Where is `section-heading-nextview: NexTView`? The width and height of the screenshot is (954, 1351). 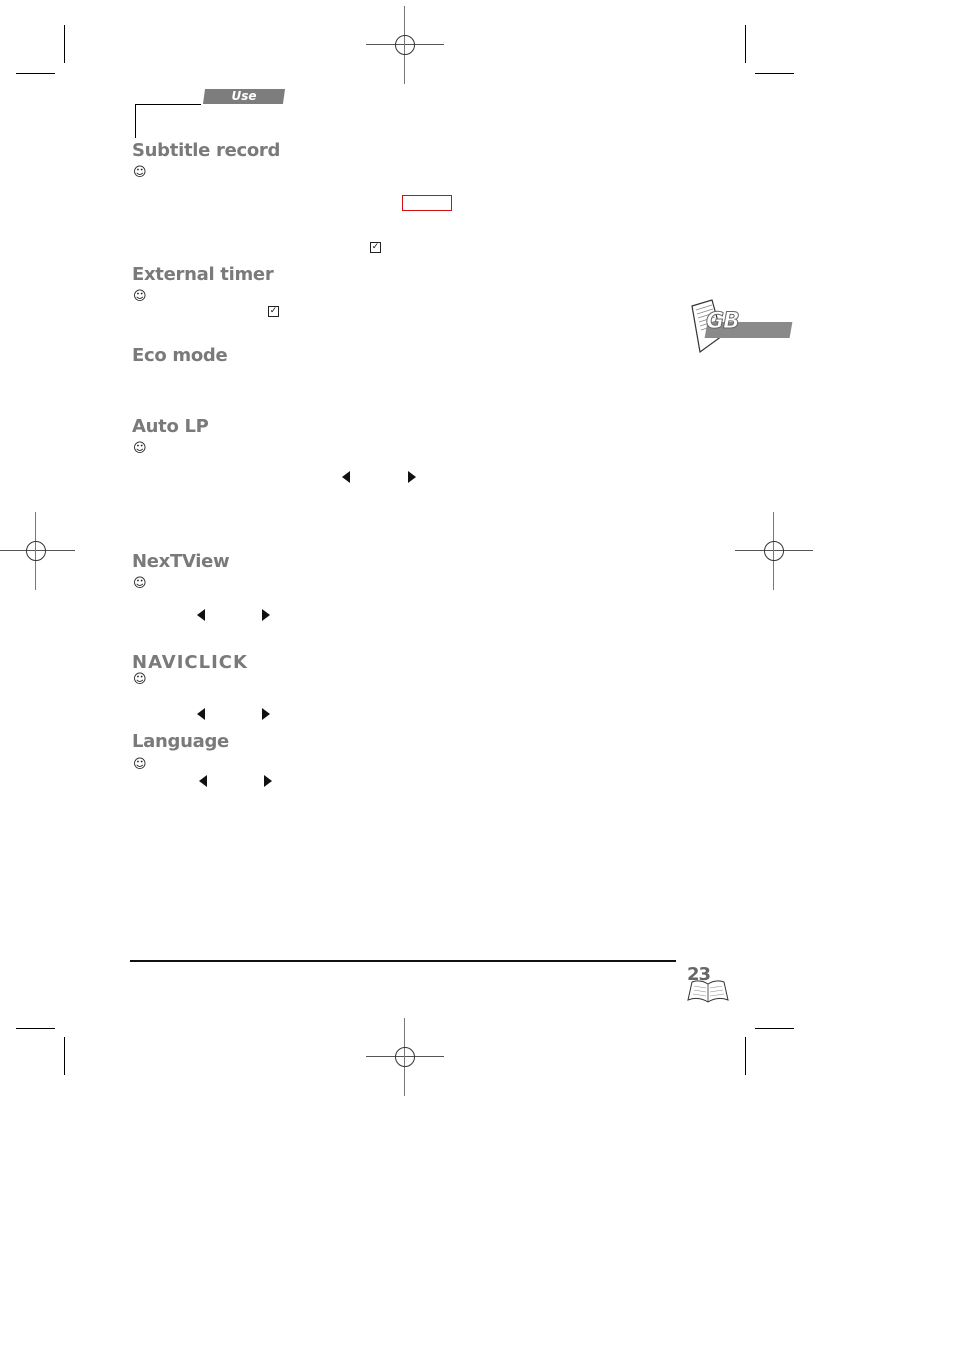 section-heading-nextview: NexTView is located at coordinates (181, 561).